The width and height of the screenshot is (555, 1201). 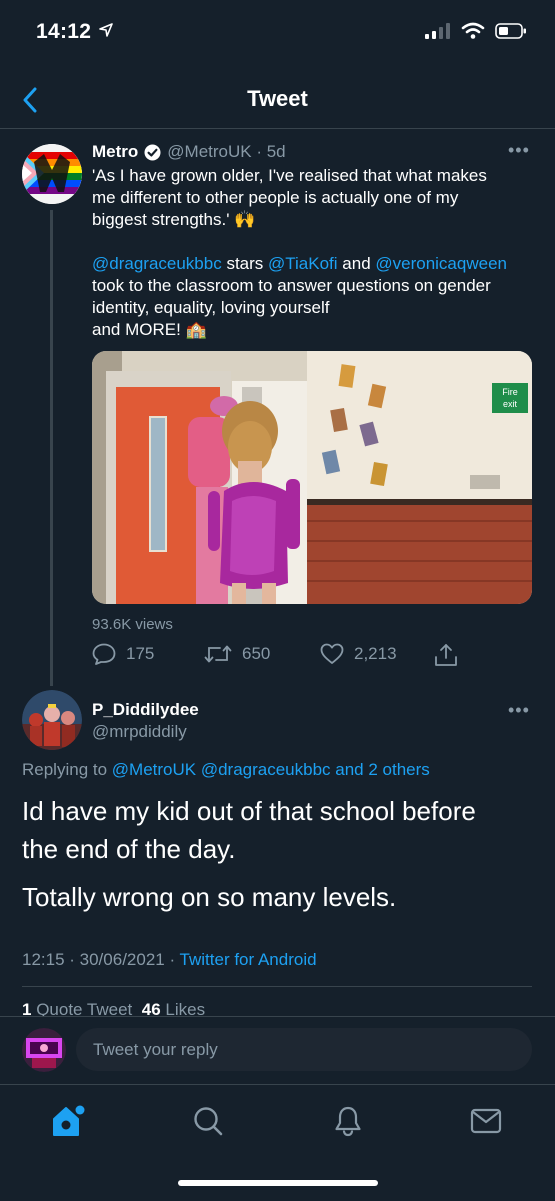 What do you see at coordinates (237, 654) in the screenshot?
I see `retweet-action: 650` at bounding box center [237, 654].